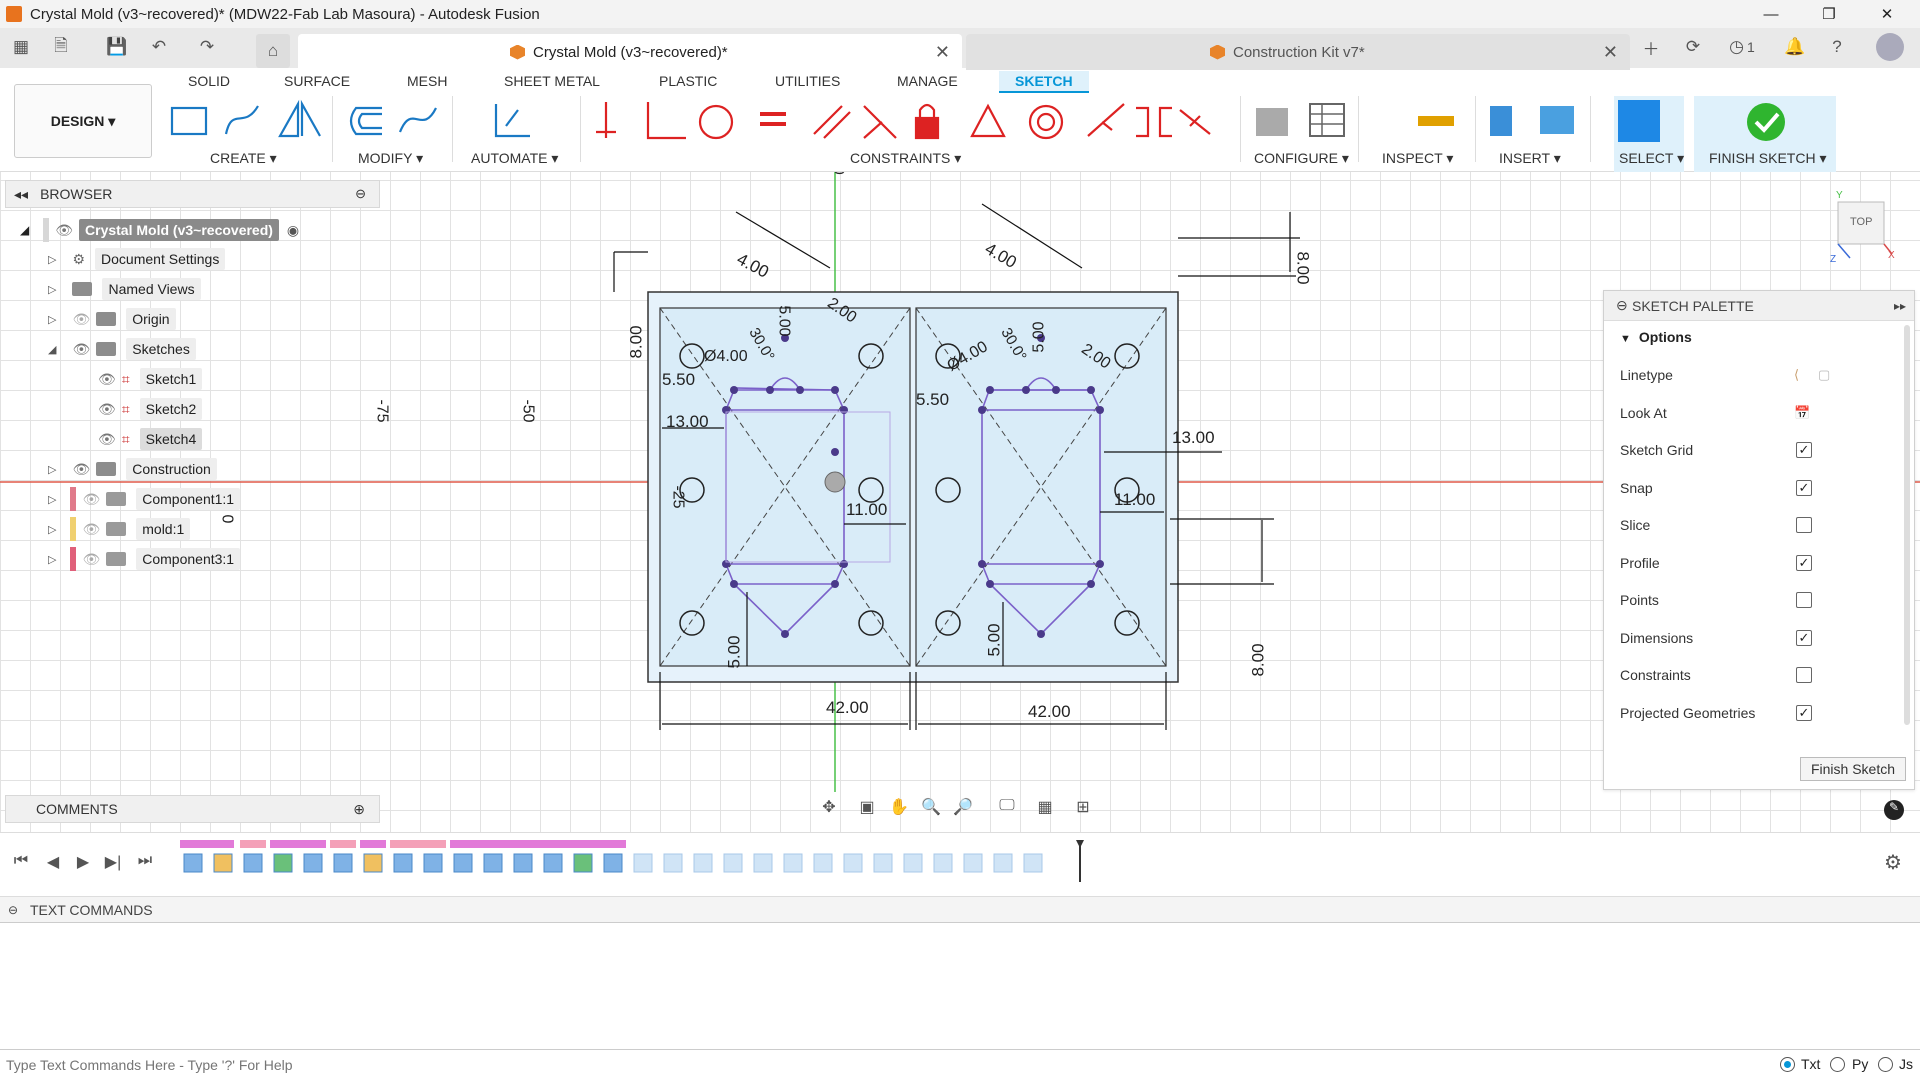  Describe the element at coordinates (83, 121) in the screenshot. I see `workspace-switcher: DESIGN ▾` at that location.